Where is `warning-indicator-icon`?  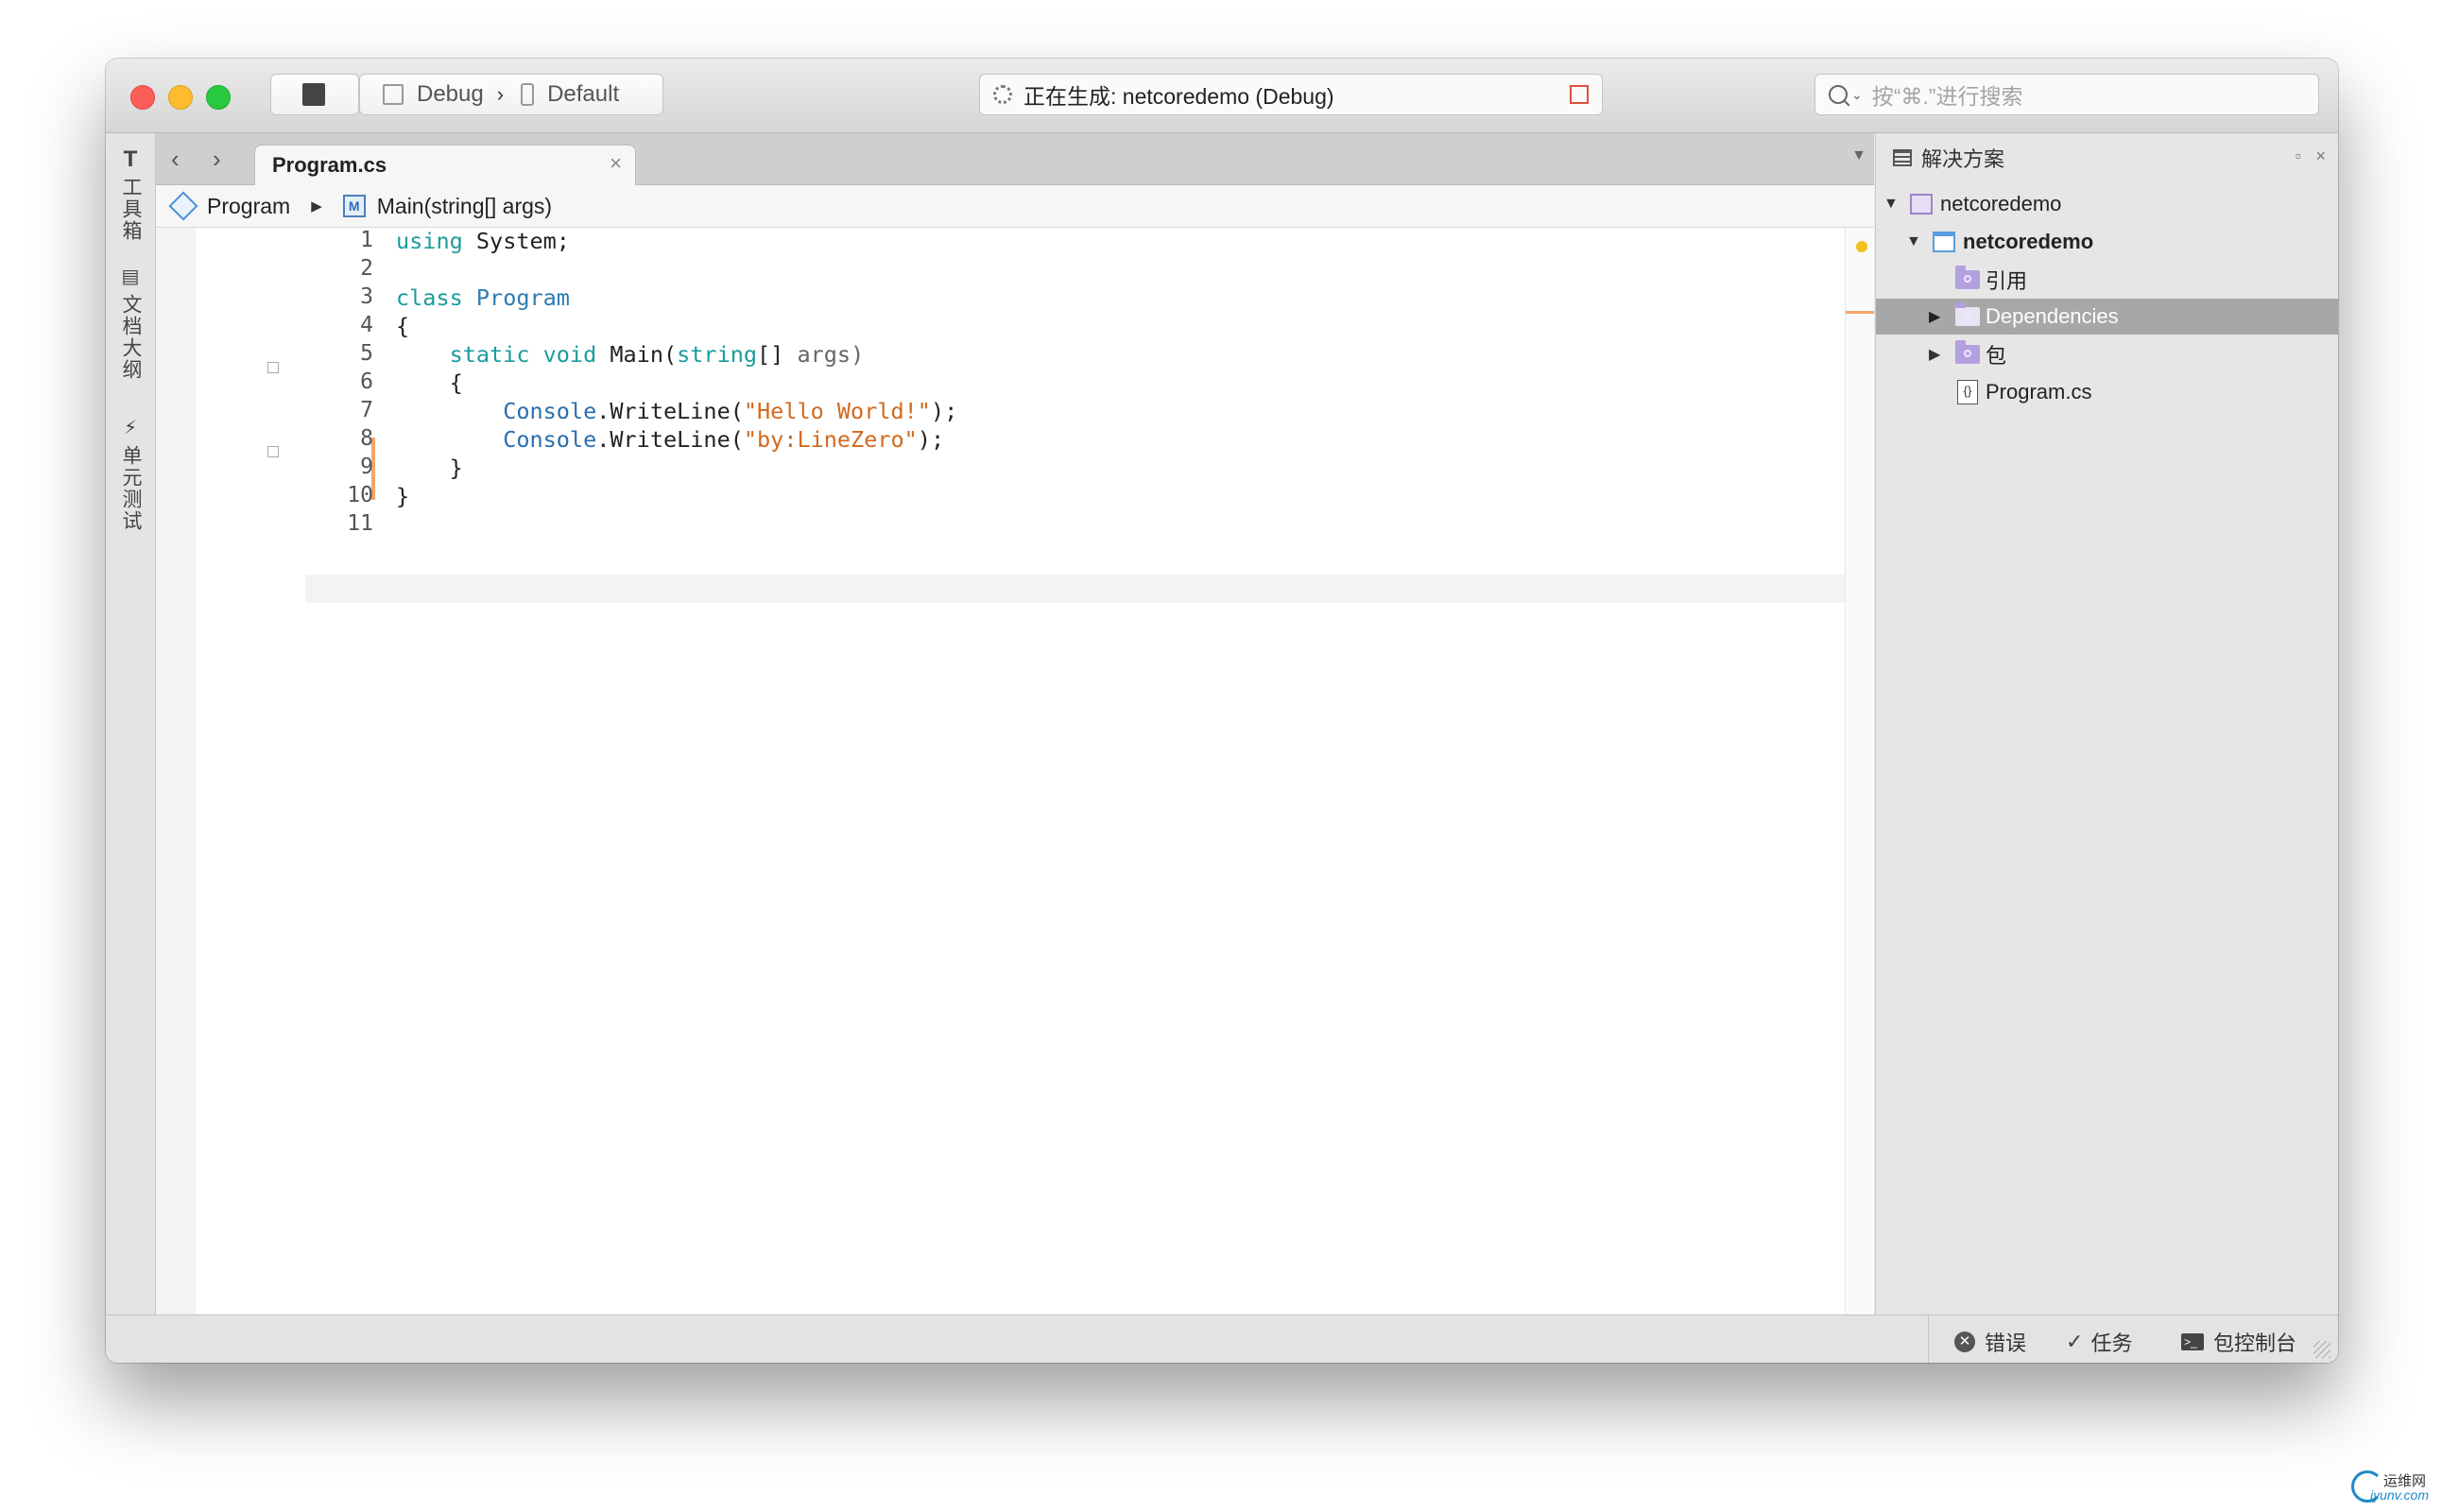
warning-indicator-icon is located at coordinates (1862, 246).